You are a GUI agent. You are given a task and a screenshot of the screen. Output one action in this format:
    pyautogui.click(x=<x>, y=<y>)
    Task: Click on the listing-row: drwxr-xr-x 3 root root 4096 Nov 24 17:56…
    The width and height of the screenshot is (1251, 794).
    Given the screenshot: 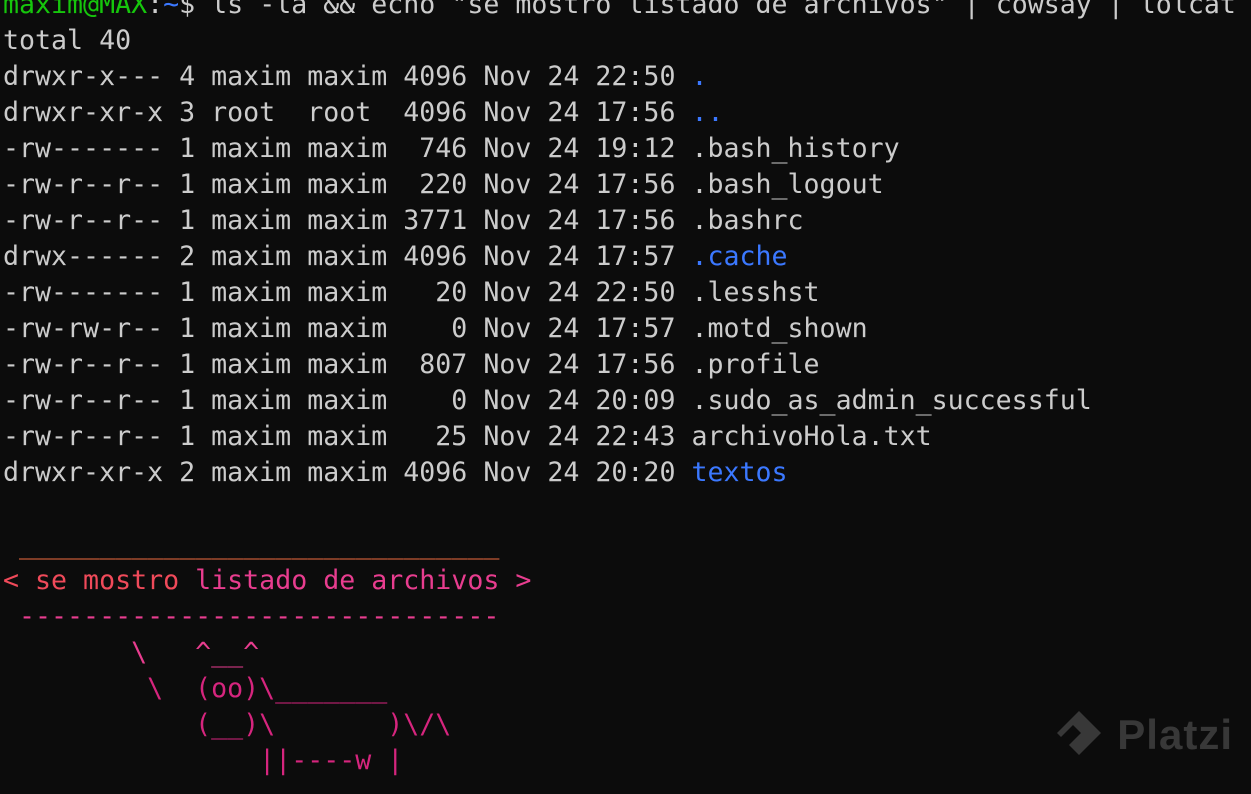 What is the action you would take?
    pyautogui.click(x=627, y=113)
    